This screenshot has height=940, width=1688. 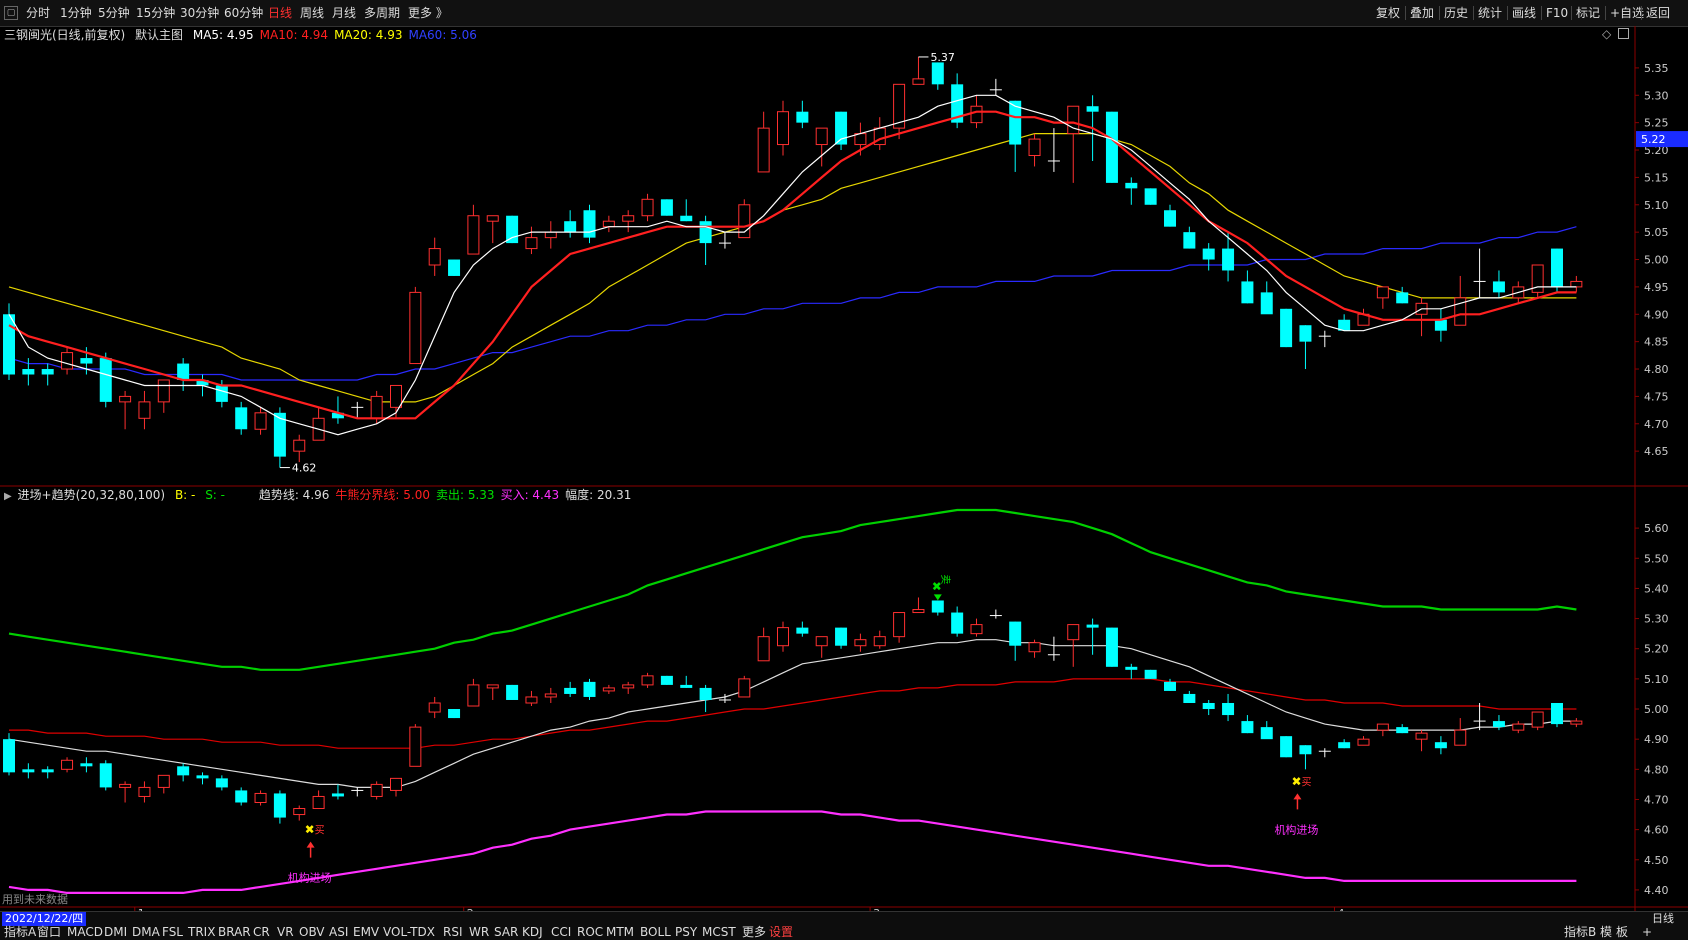 What do you see at coordinates (382, 13) in the screenshot?
I see `period-tab-9: 多周期` at bounding box center [382, 13].